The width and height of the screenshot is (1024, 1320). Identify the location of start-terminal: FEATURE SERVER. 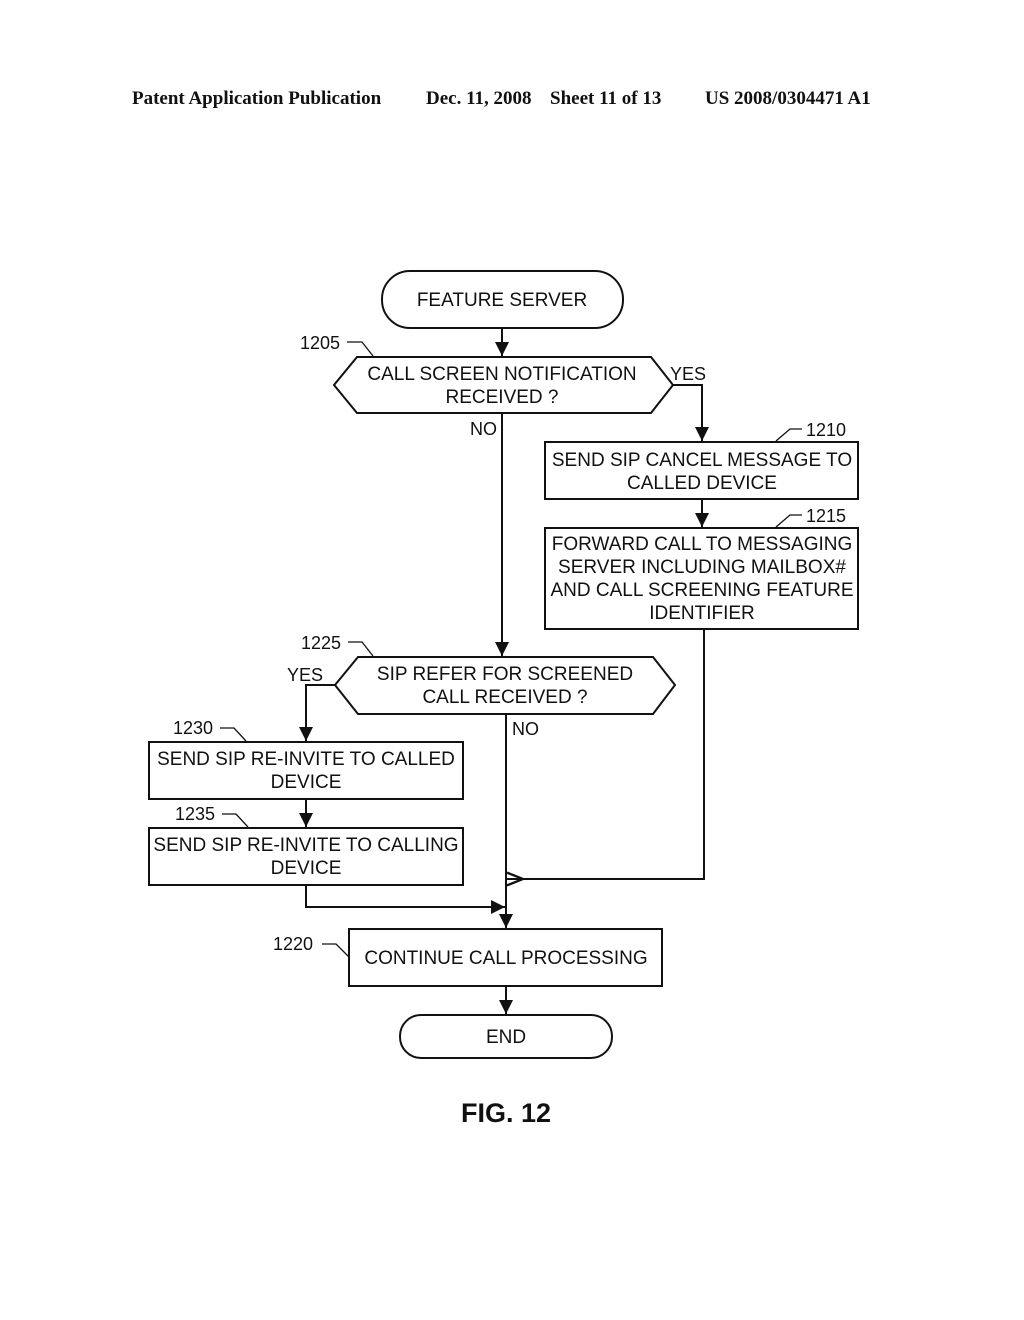
(502, 299).